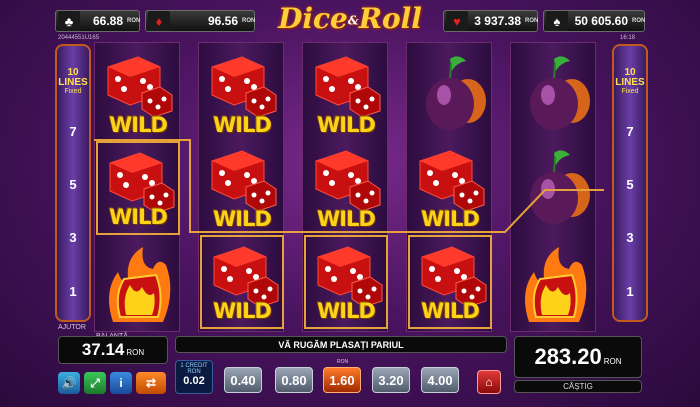 The height and width of the screenshot is (407, 700). I want to click on home-button: ⌂, so click(489, 382).